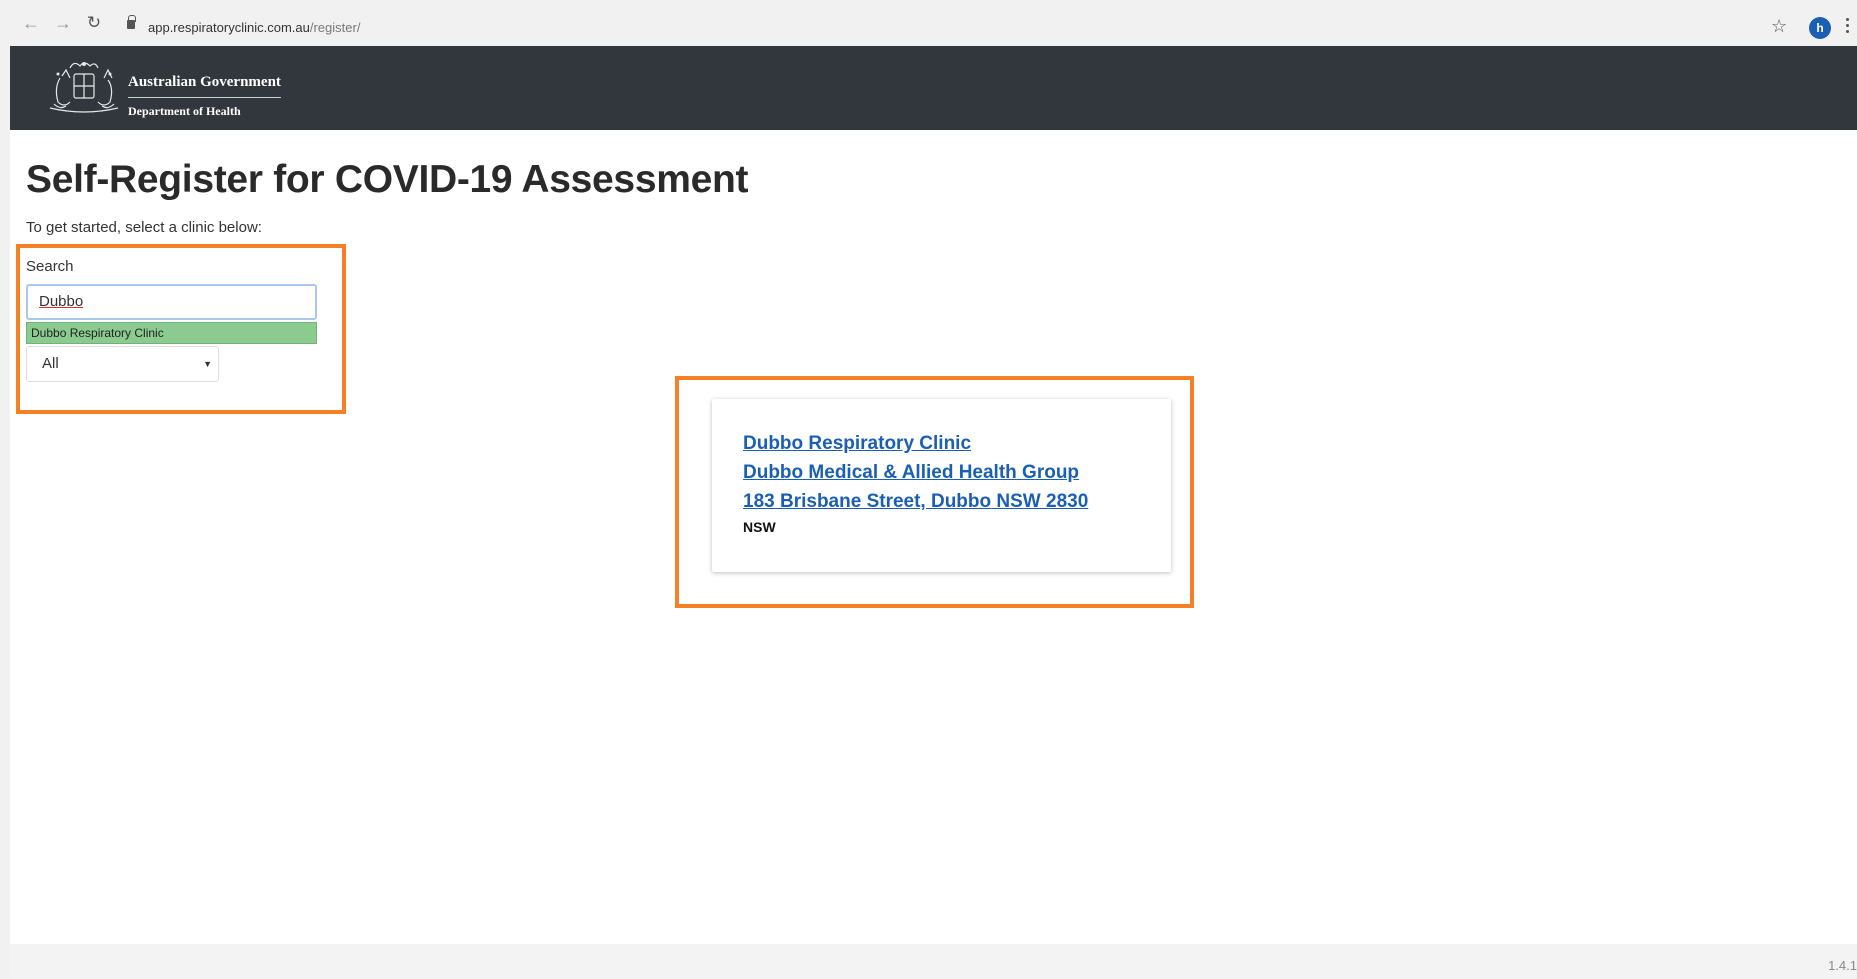 Image resolution: width=1857 pixels, height=979 pixels. Describe the element at coordinates (335, 27) in the screenshot. I see `url-path: /register/` at that location.